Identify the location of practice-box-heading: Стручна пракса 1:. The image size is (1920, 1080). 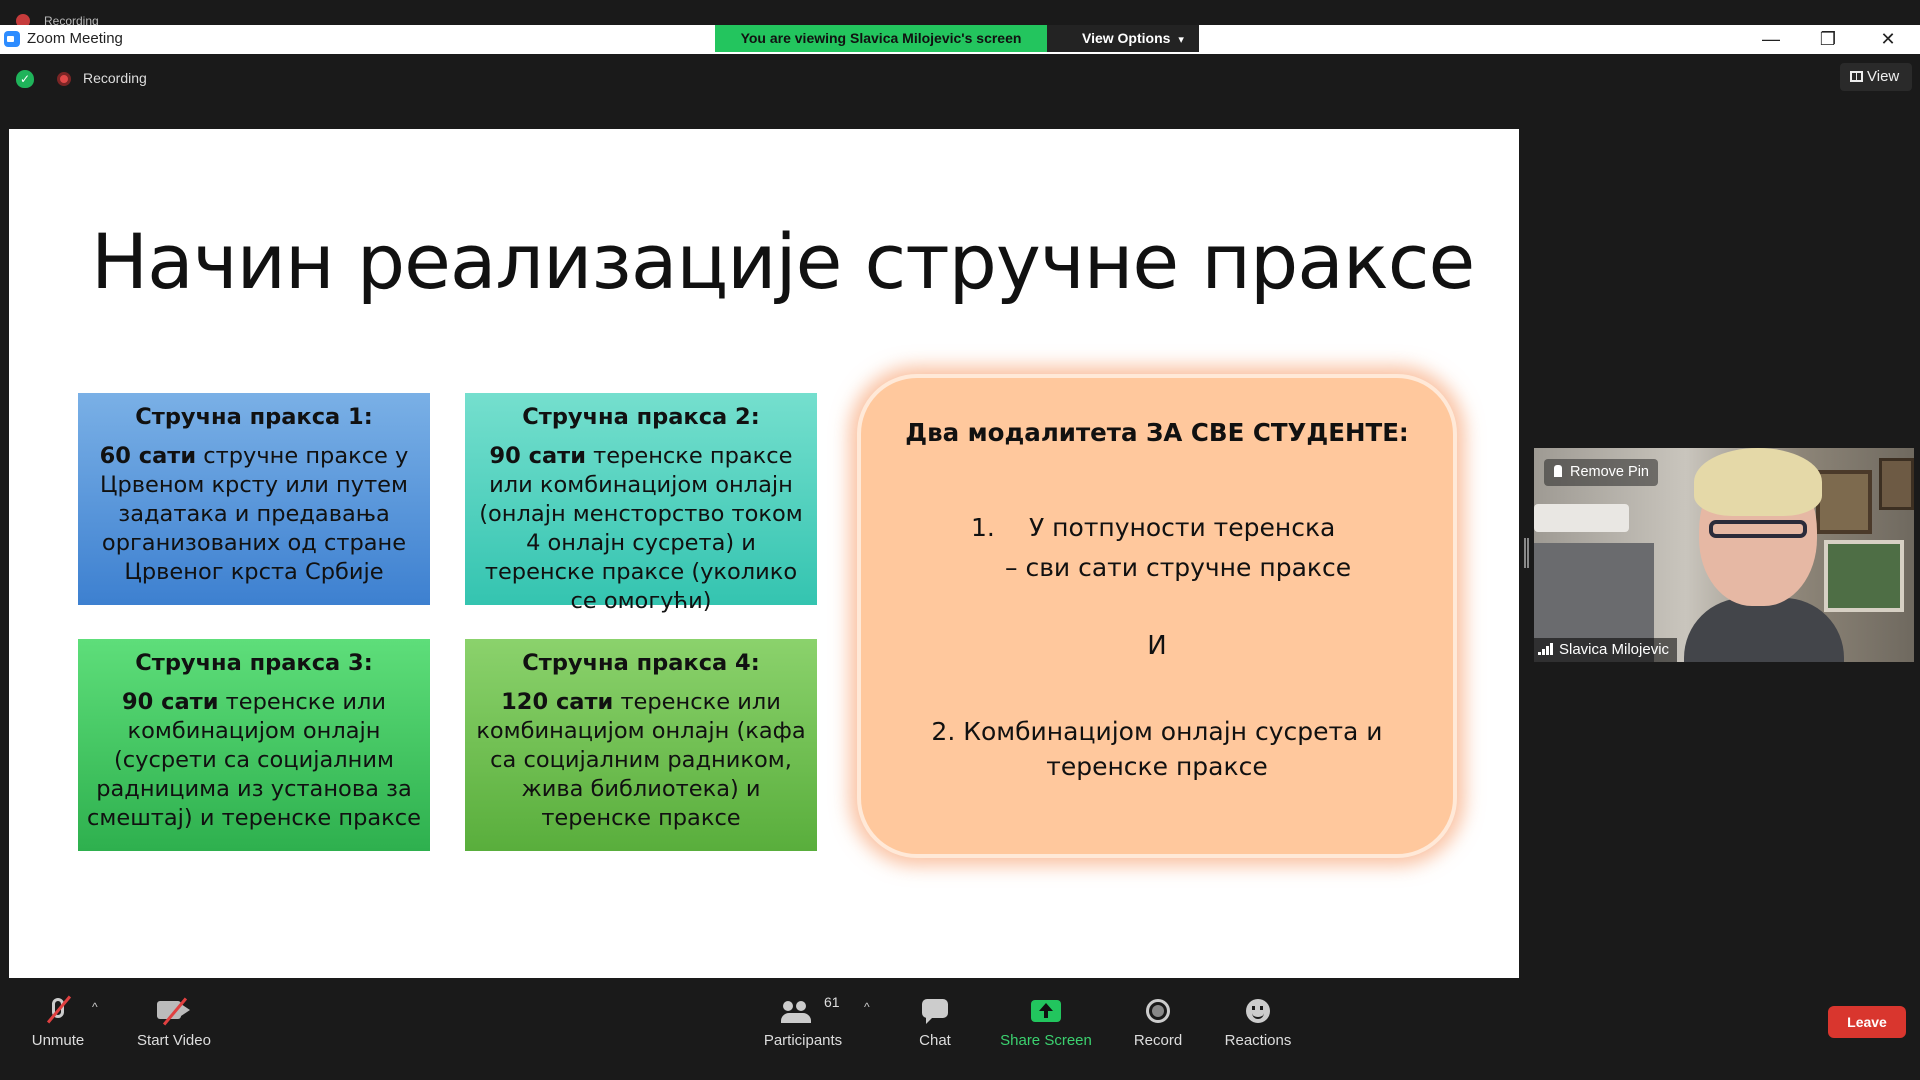
(254, 417).